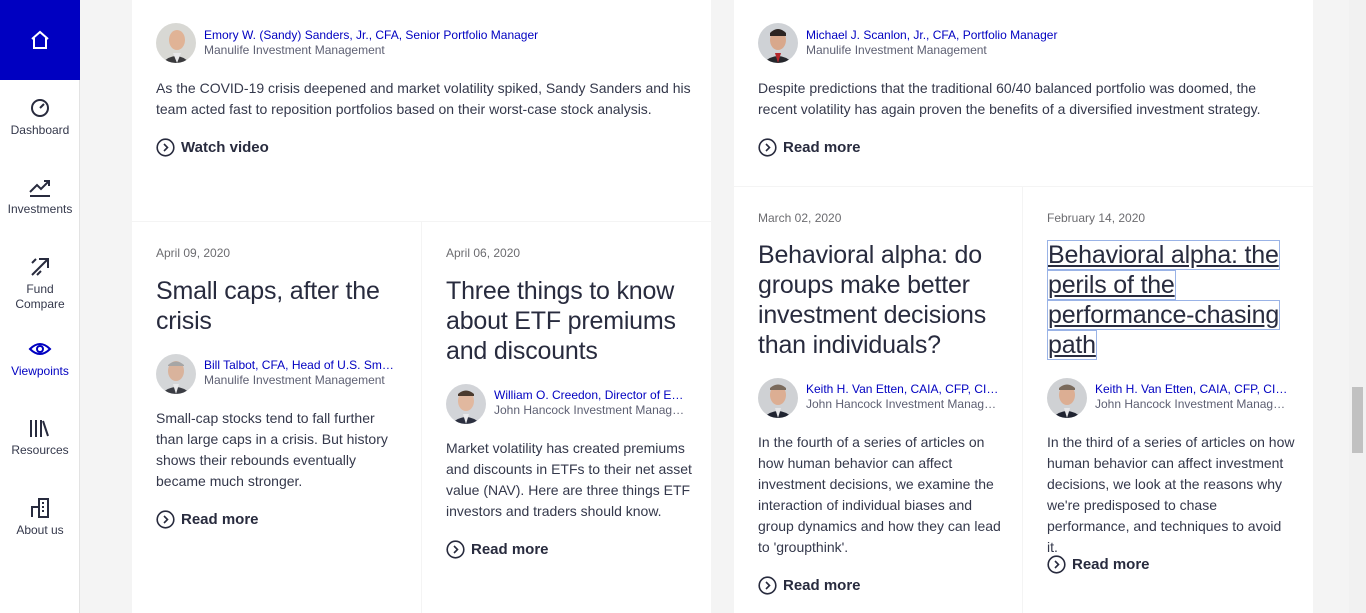  I want to click on home-icon, so click(40, 39).